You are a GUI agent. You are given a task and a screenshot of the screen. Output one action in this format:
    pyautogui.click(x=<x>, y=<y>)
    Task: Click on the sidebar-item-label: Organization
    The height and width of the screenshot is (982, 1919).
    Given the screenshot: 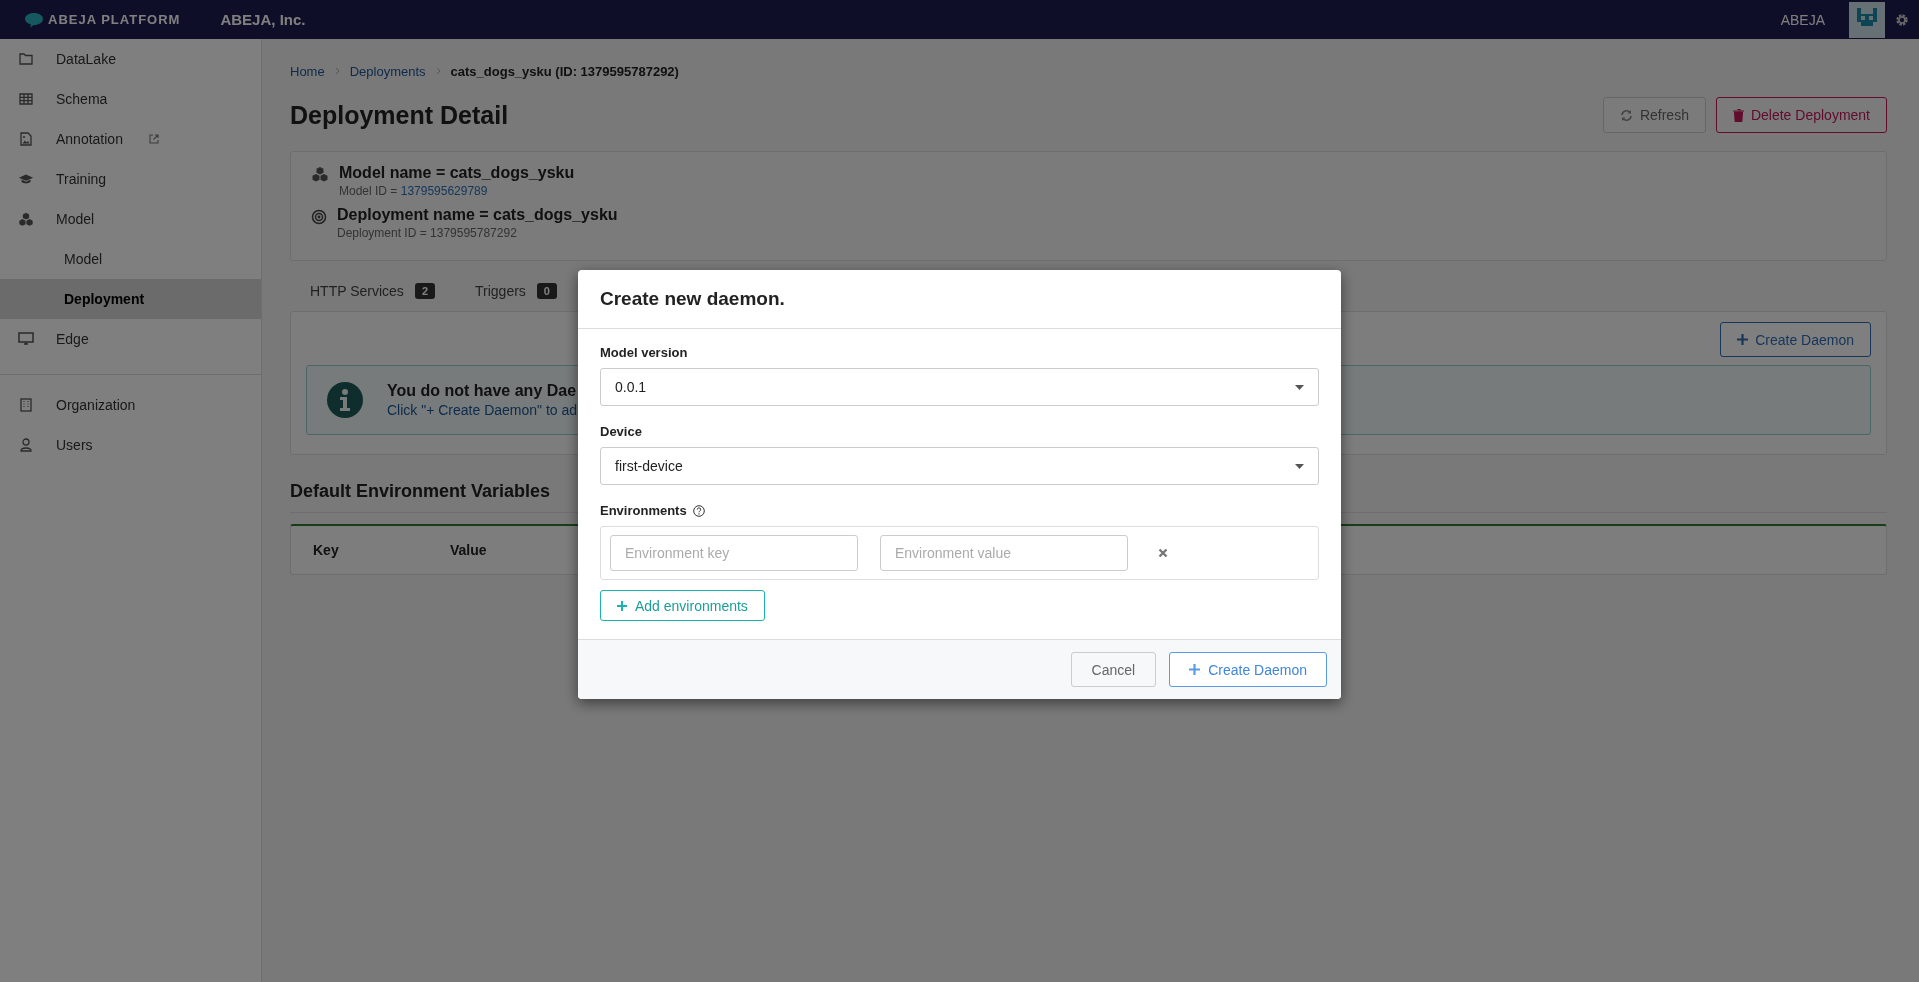 What is the action you would take?
    pyautogui.click(x=96, y=405)
    